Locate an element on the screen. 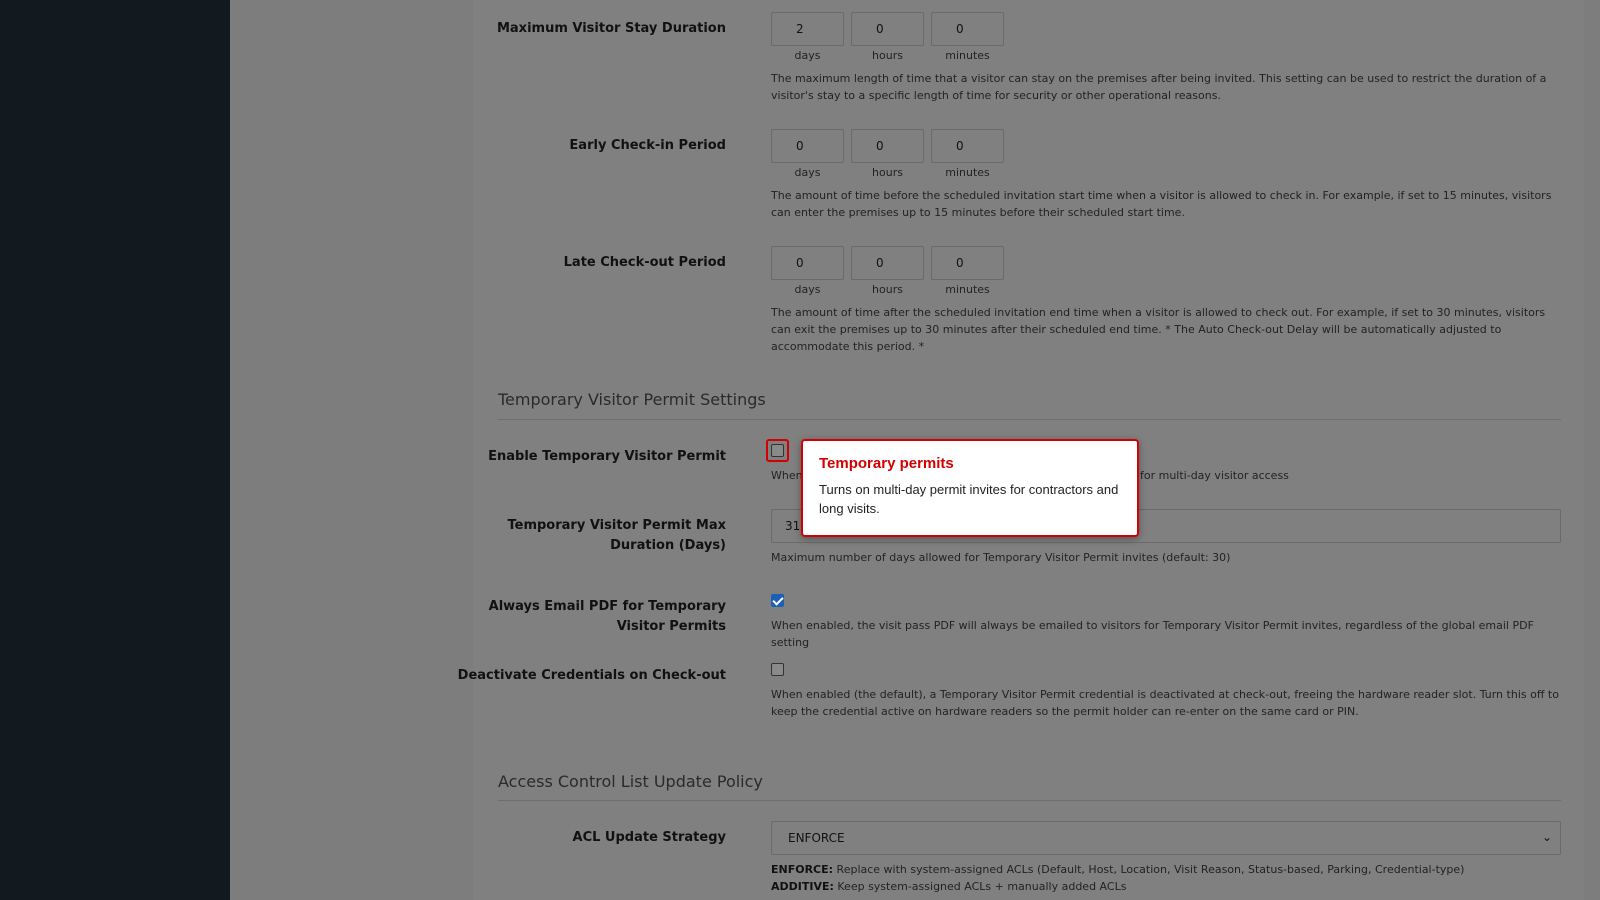 Image resolution: width=1600 pixels, height=900 pixels. late-checkout-hours-input: 0 is located at coordinates (887, 263).